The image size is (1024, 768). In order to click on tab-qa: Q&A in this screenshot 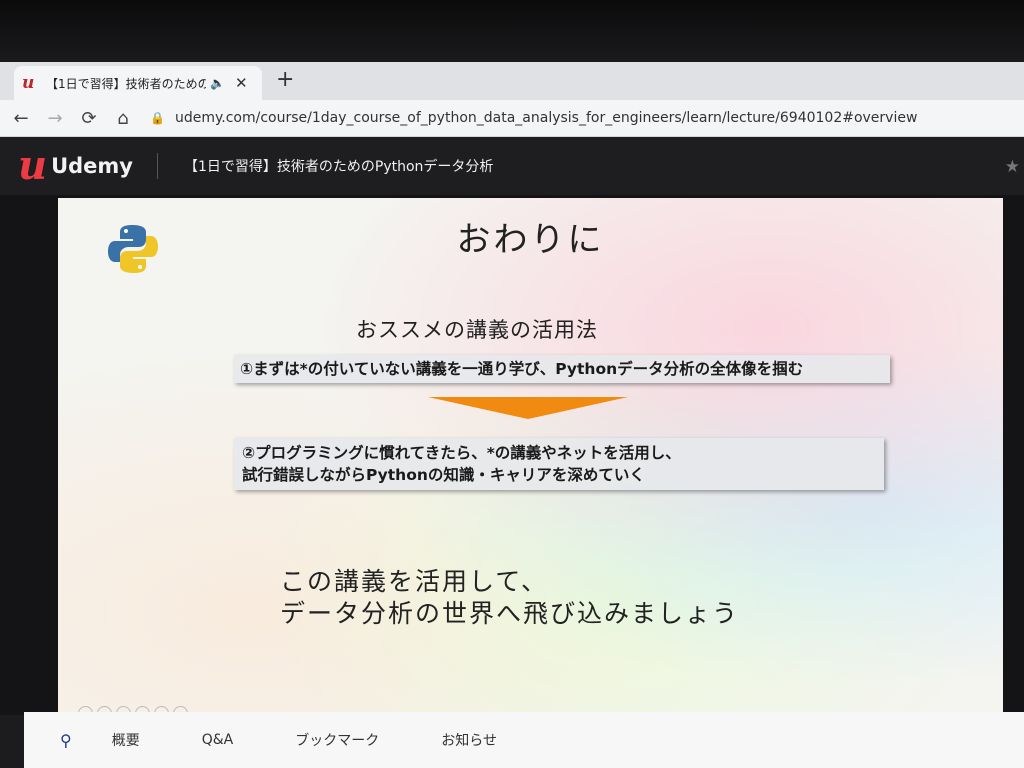, I will do `click(218, 740)`.